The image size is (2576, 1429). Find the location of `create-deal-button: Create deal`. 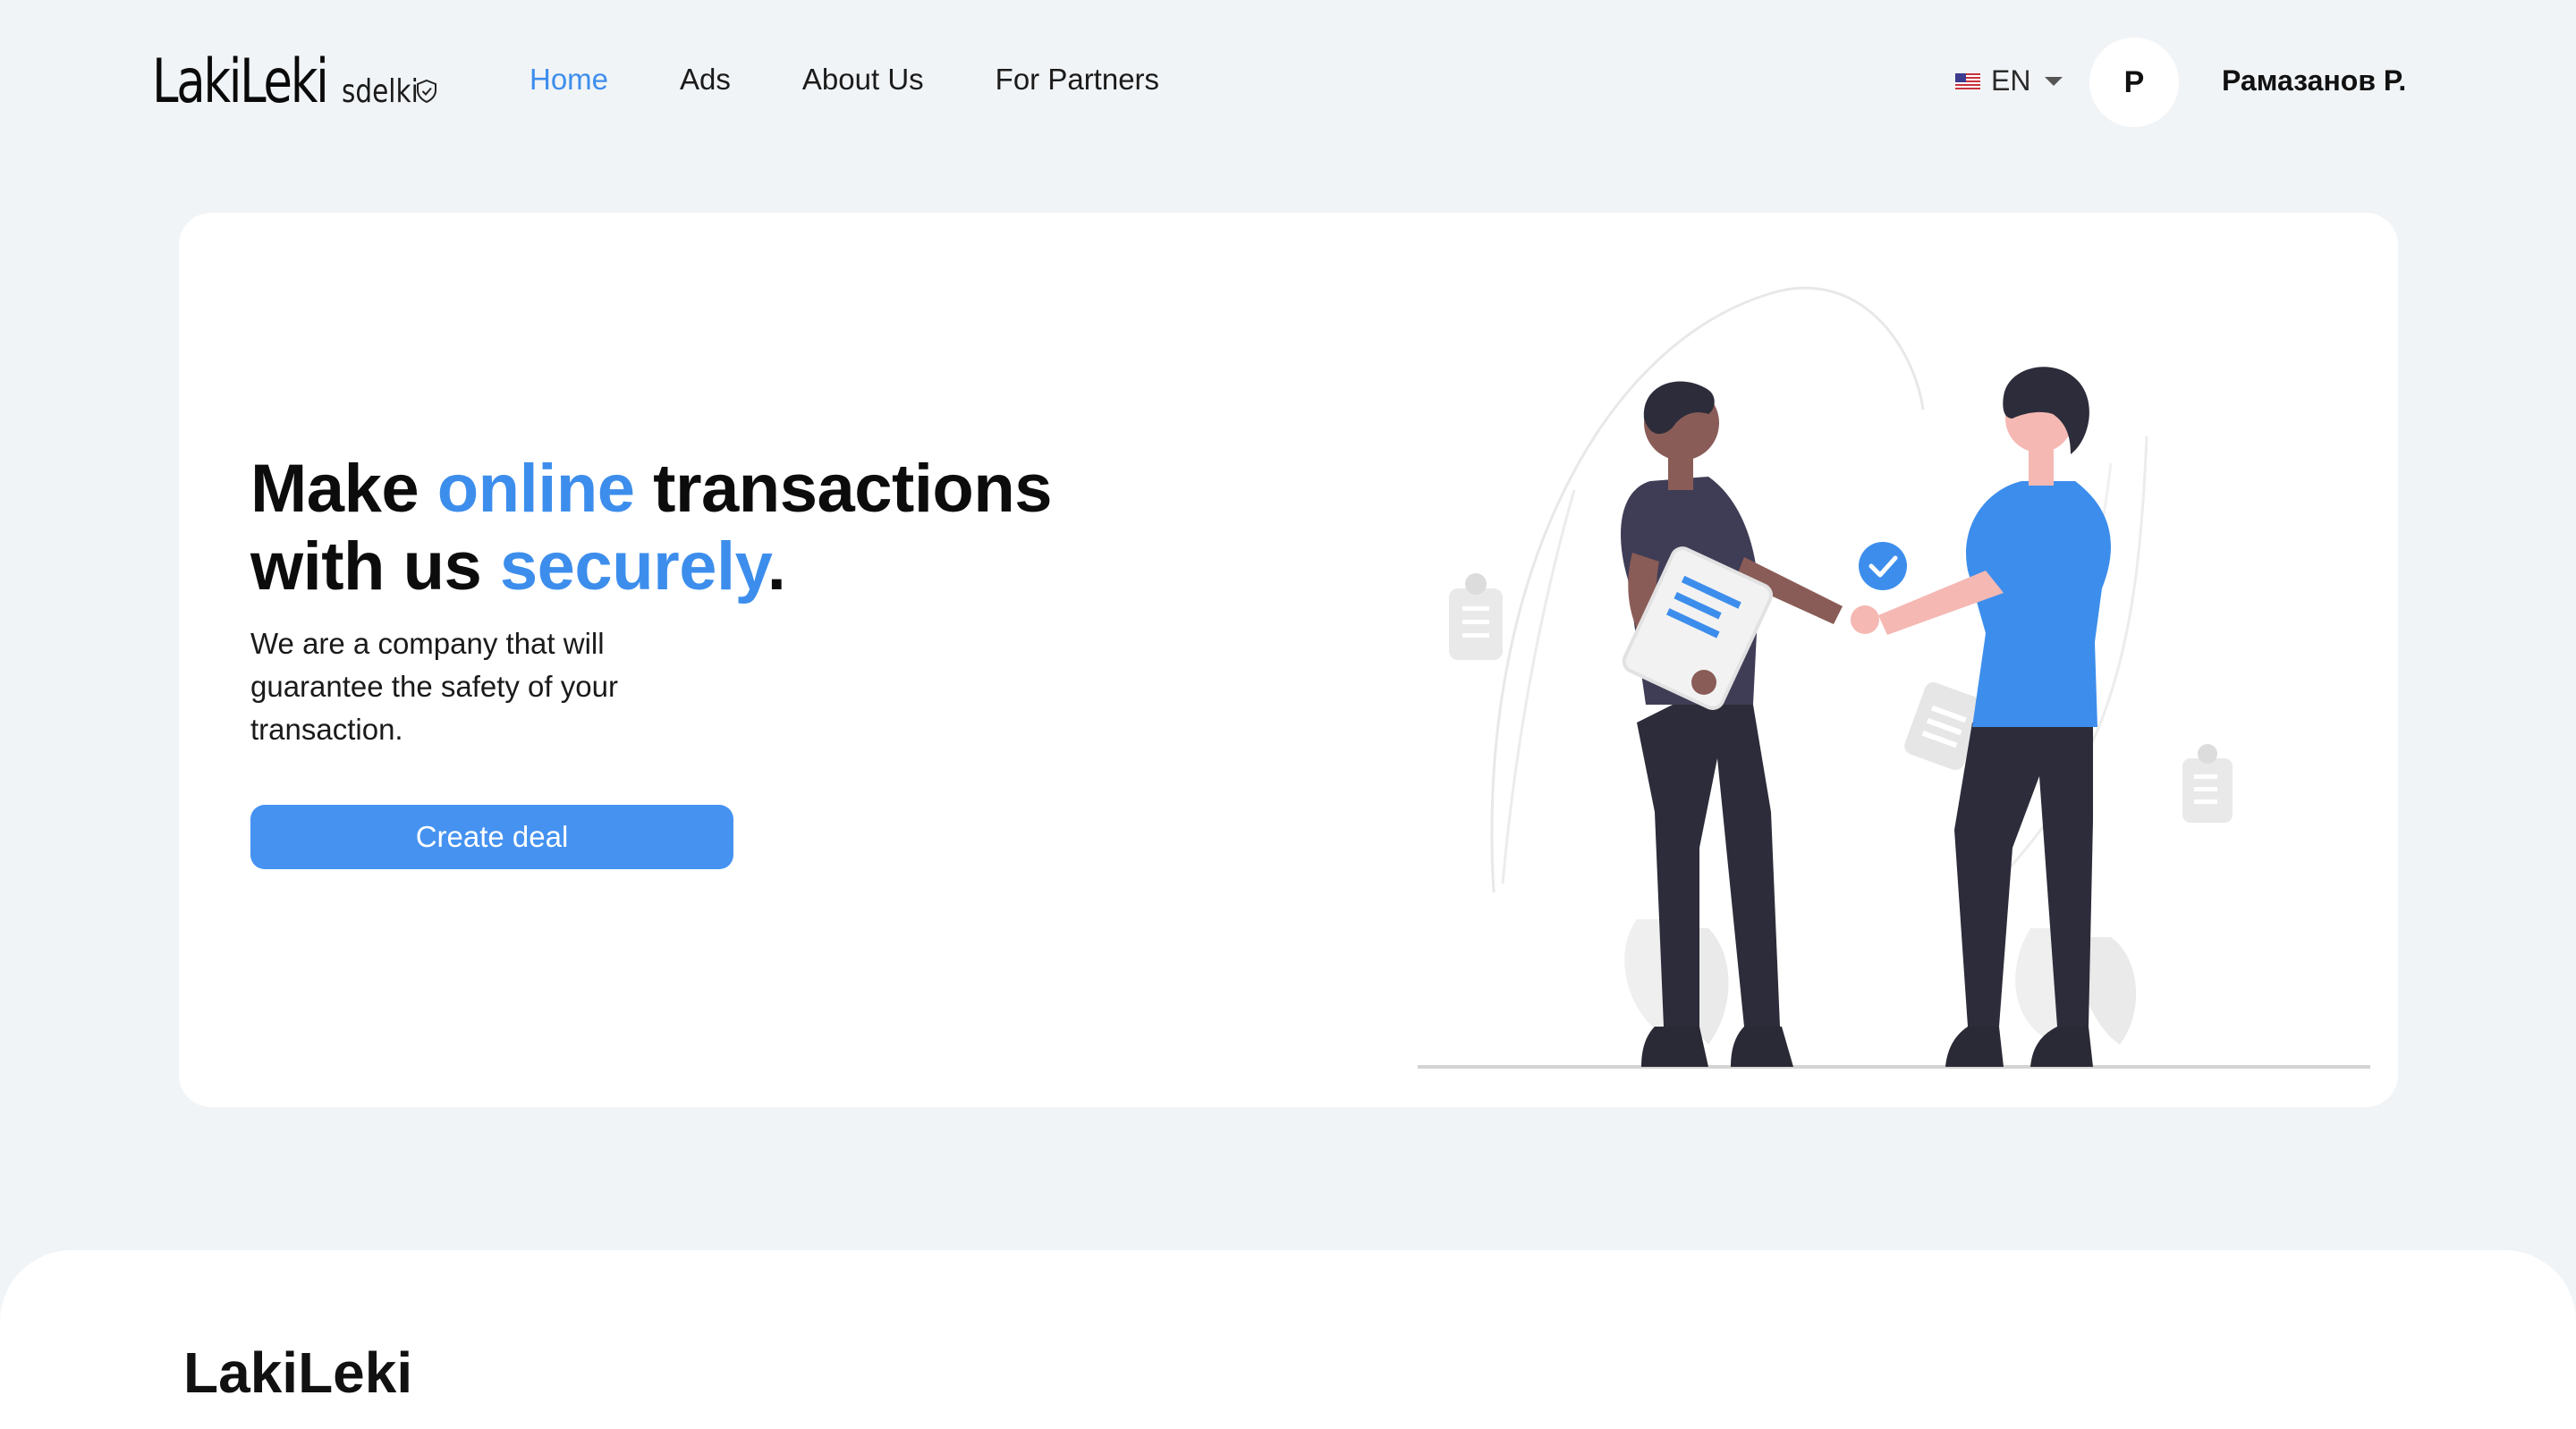

create-deal-button: Create deal is located at coordinates (491, 837).